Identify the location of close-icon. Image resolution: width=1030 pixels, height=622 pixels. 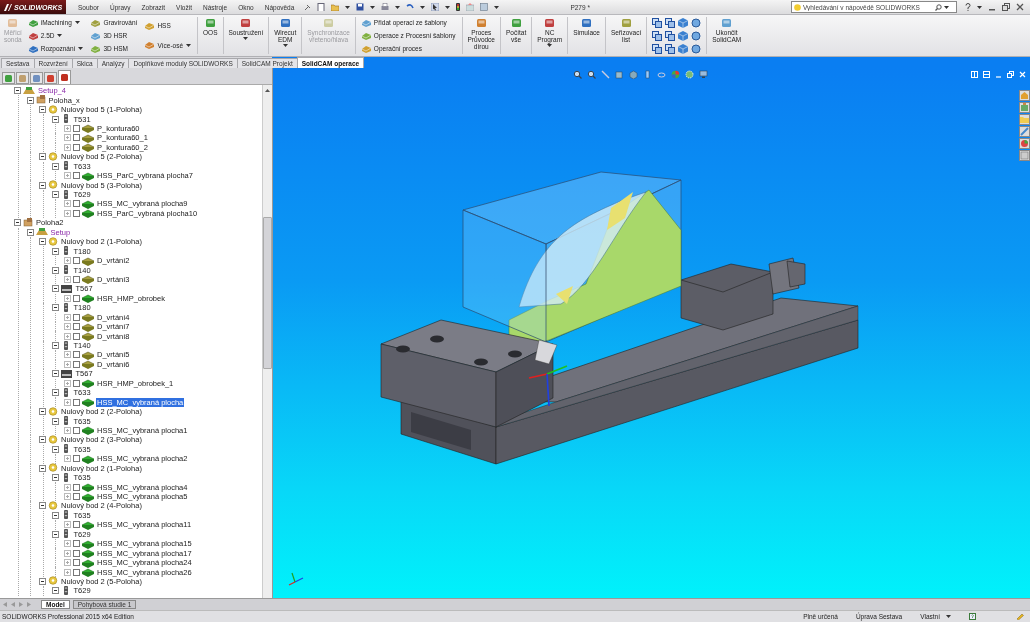
(1020, 7).